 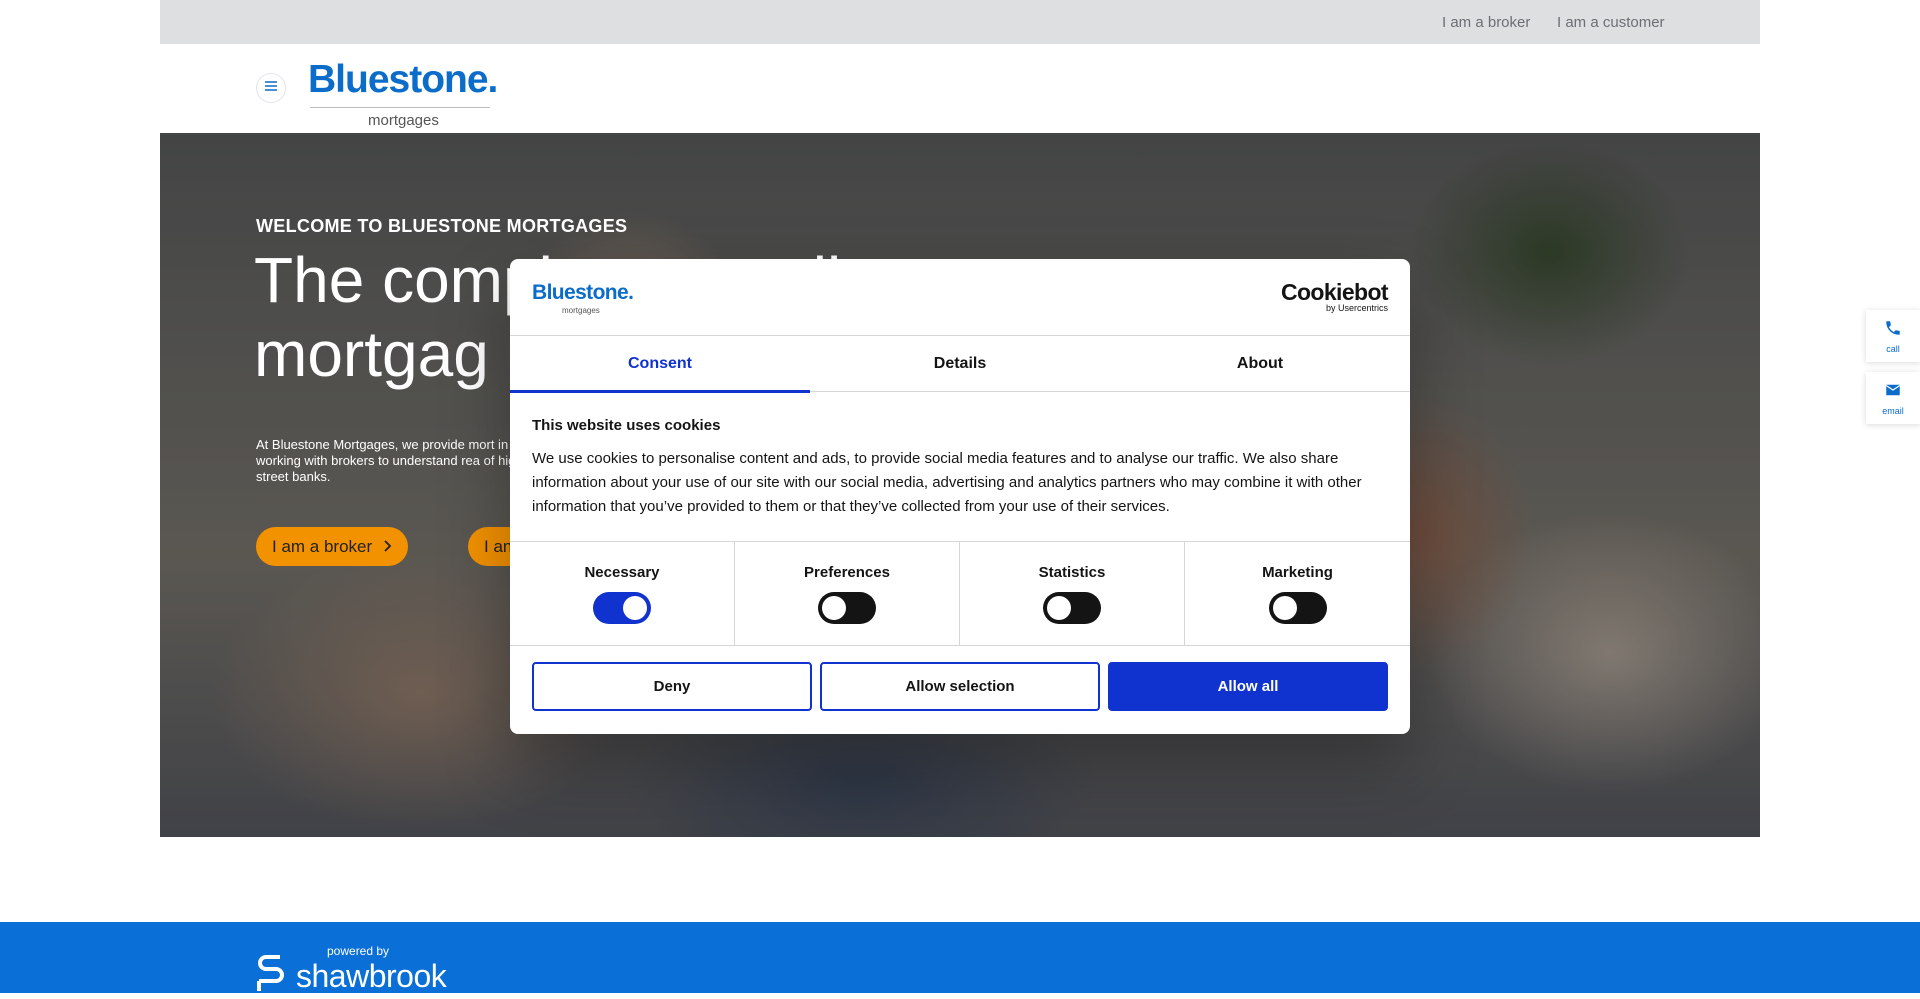 I want to click on dialog-title: This website uses cookies, so click(x=626, y=425).